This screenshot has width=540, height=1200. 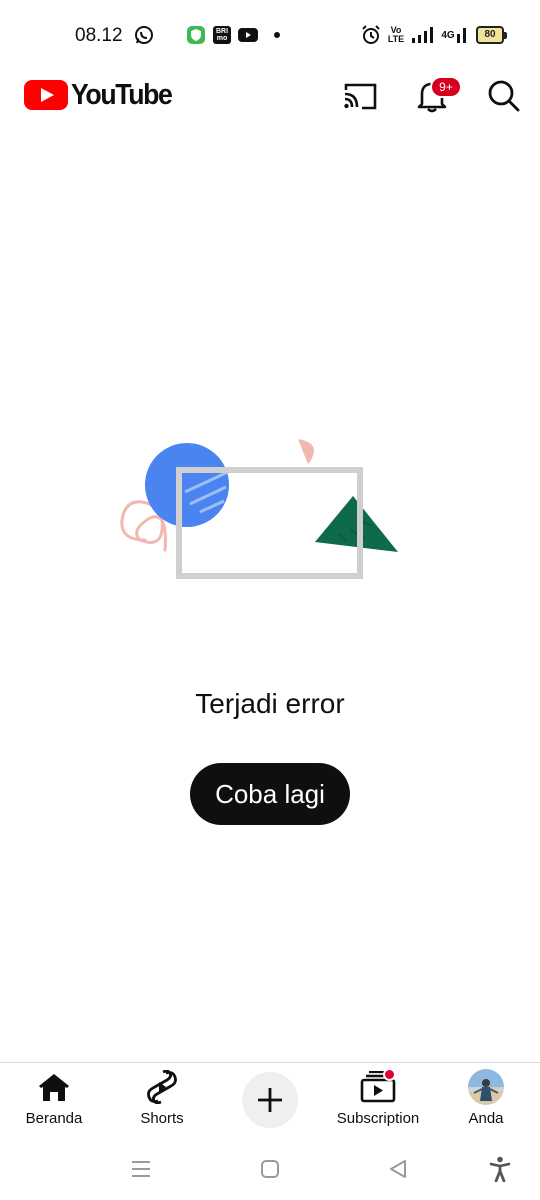 What do you see at coordinates (448, 35) in the screenshot?
I see `network-label: 4G` at bounding box center [448, 35].